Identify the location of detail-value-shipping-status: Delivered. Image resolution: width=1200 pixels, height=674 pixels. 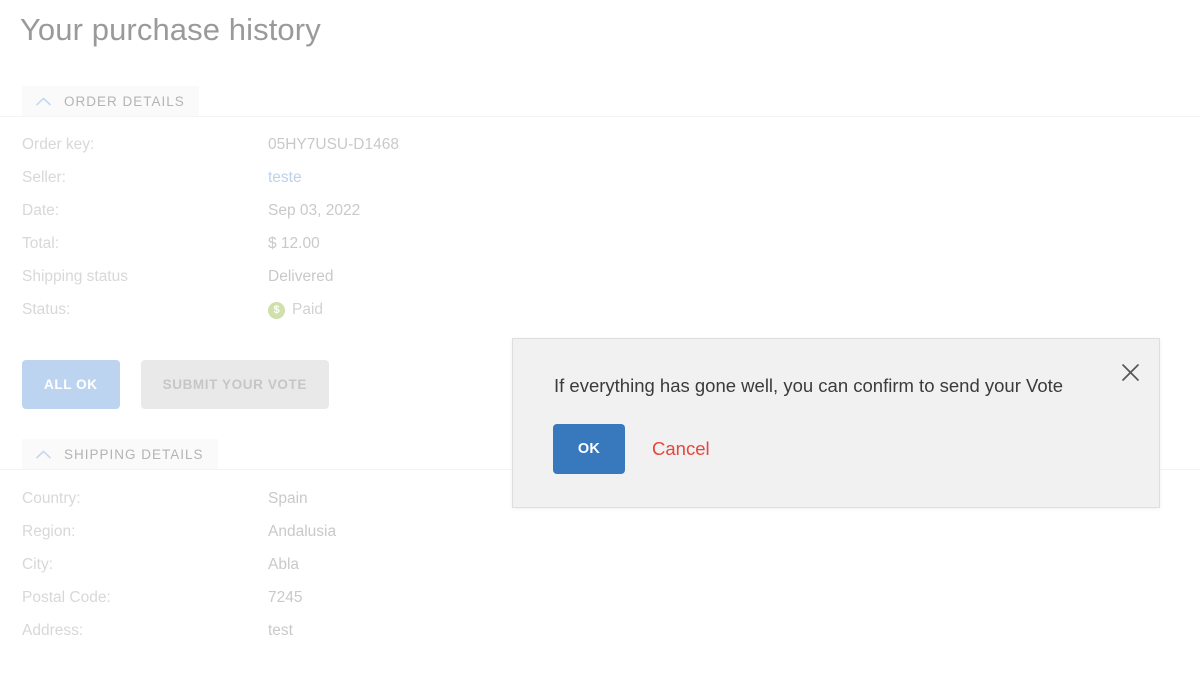
(301, 276).